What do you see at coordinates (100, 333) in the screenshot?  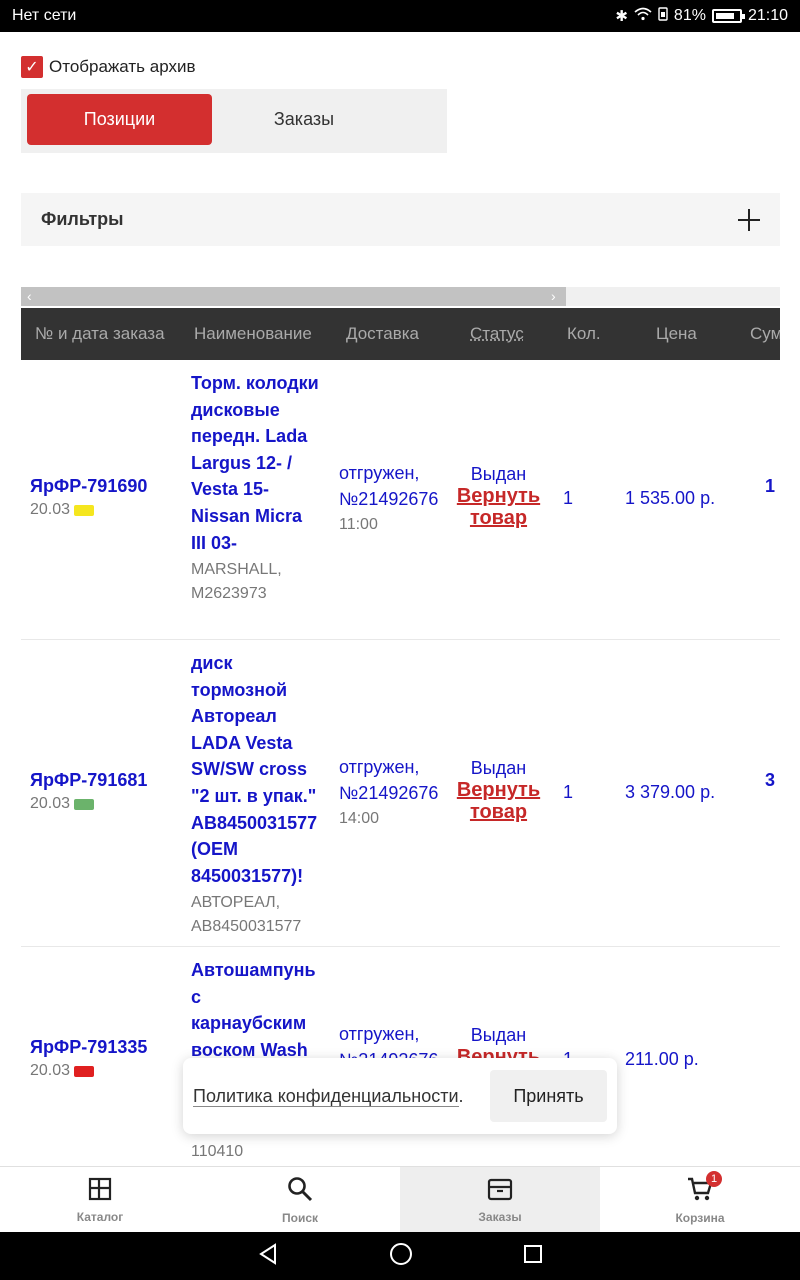 I see `header-order: № и дата заказа` at bounding box center [100, 333].